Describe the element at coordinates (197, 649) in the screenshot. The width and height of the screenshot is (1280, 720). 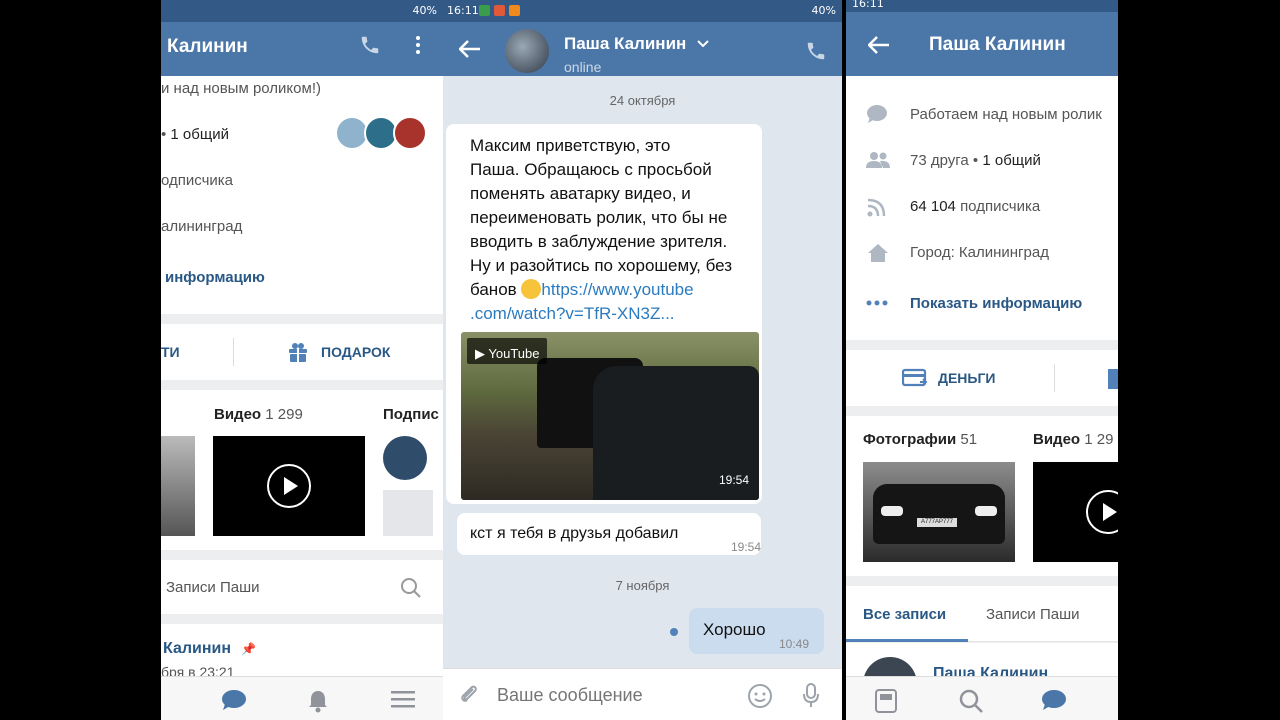
I see `post-author: Калинин` at that location.